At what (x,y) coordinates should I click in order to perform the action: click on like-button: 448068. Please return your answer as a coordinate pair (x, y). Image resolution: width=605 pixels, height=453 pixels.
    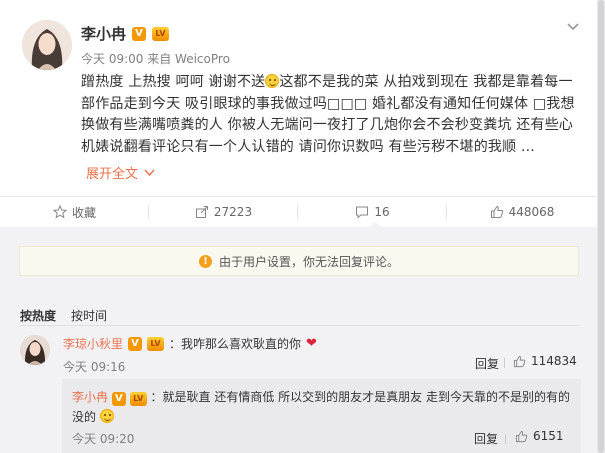
    Looking at the image, I should click on (522, 212).